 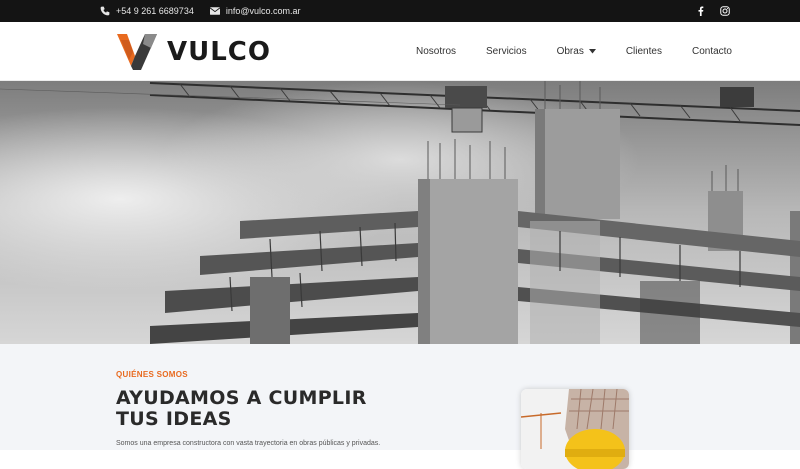 What do you see at coordinates (592, 51) in the screenshot?
I see `caret-down-icon` at bounding box center [592, 51].